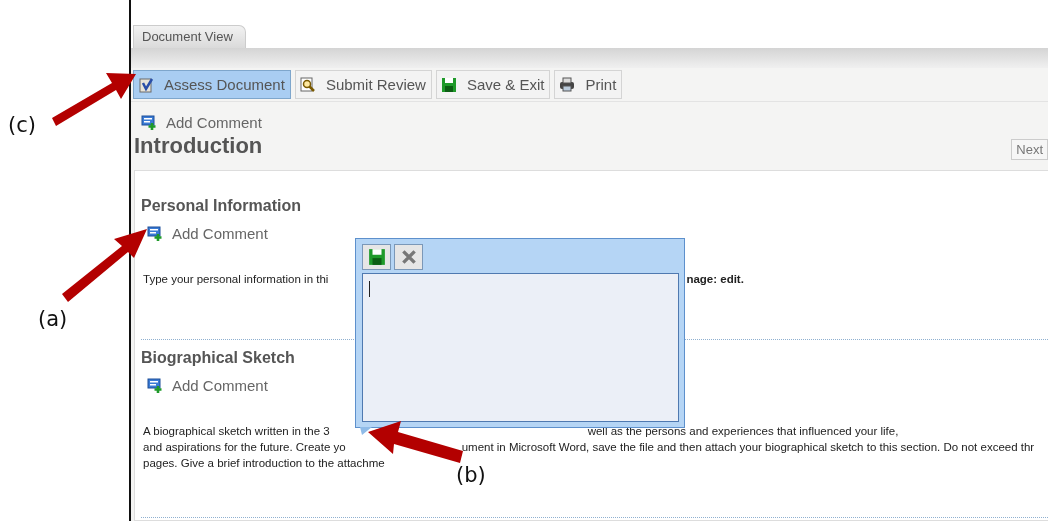 This screenshot has height=521, width=1048. What do you see at coordinates (567, 84) in the screenshot?
I see `printer-icon` at bounding box center [567, 84].